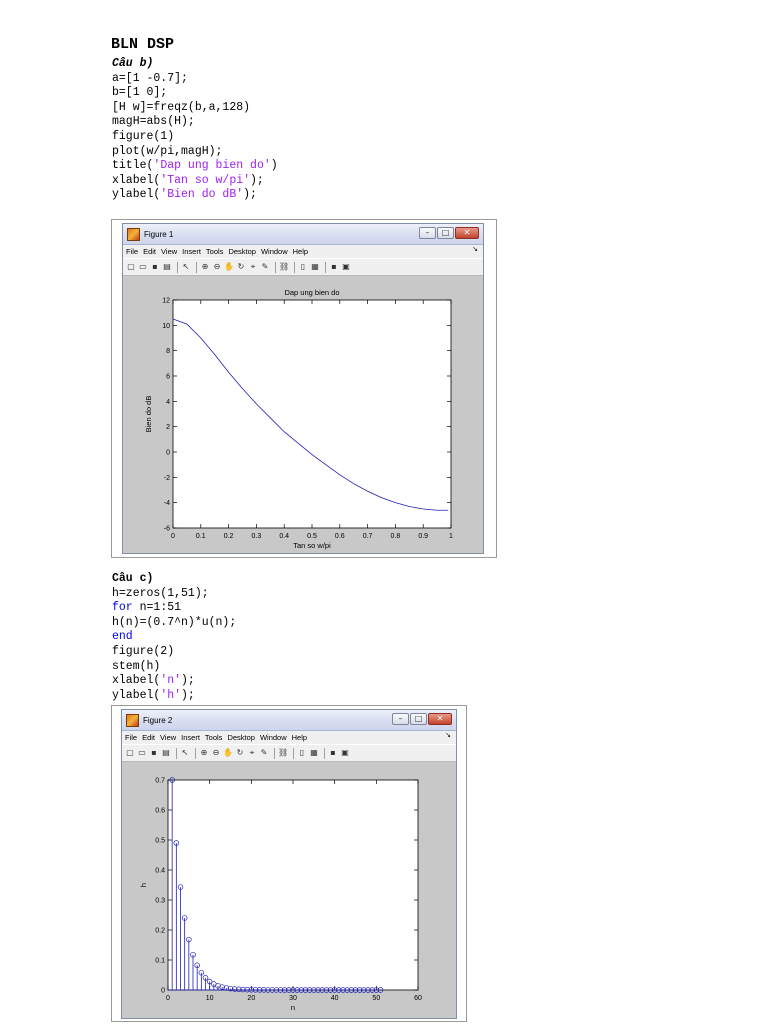  I want to click on code-text: [H w]=freqz(b,a,128), so click(181, 107).